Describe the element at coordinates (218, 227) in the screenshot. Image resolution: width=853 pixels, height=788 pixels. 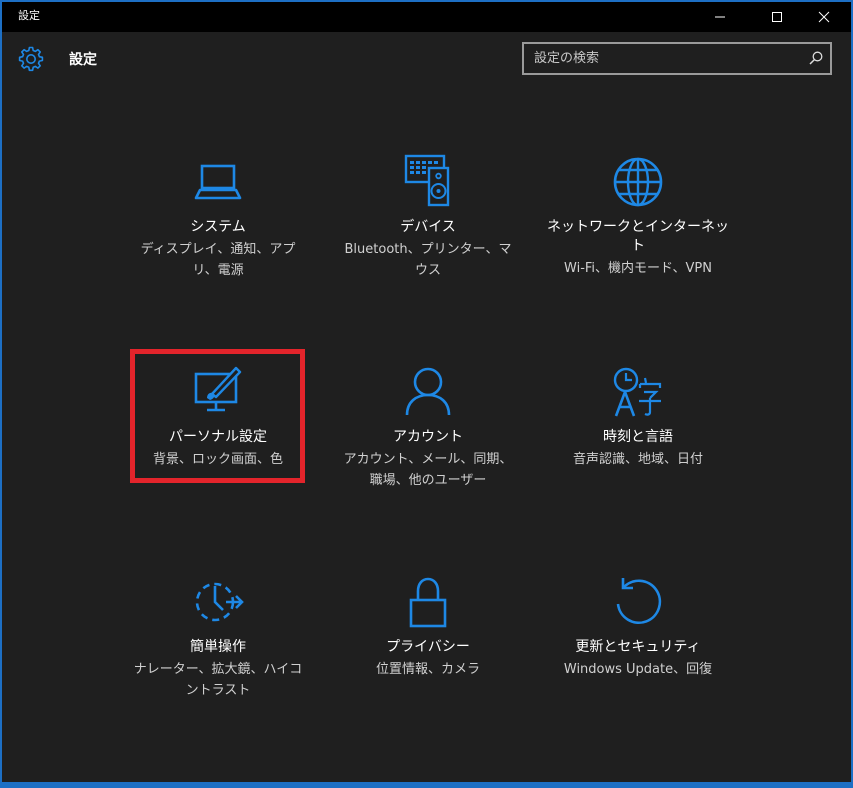
I see `tile-title: システム` at that location.